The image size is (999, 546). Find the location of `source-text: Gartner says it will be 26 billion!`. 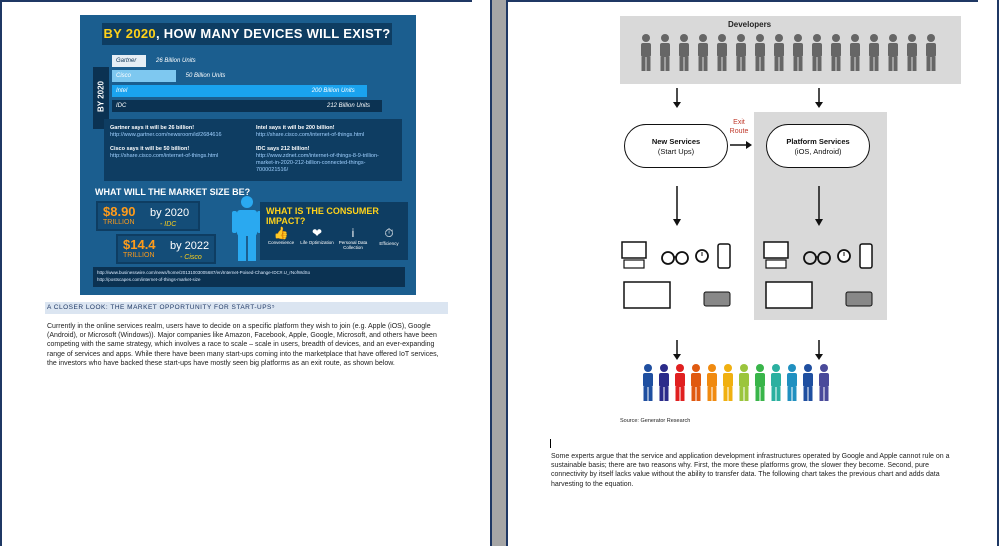

source-text: Gartner says it will be 26 billion! is located at coordinates (152, 128).